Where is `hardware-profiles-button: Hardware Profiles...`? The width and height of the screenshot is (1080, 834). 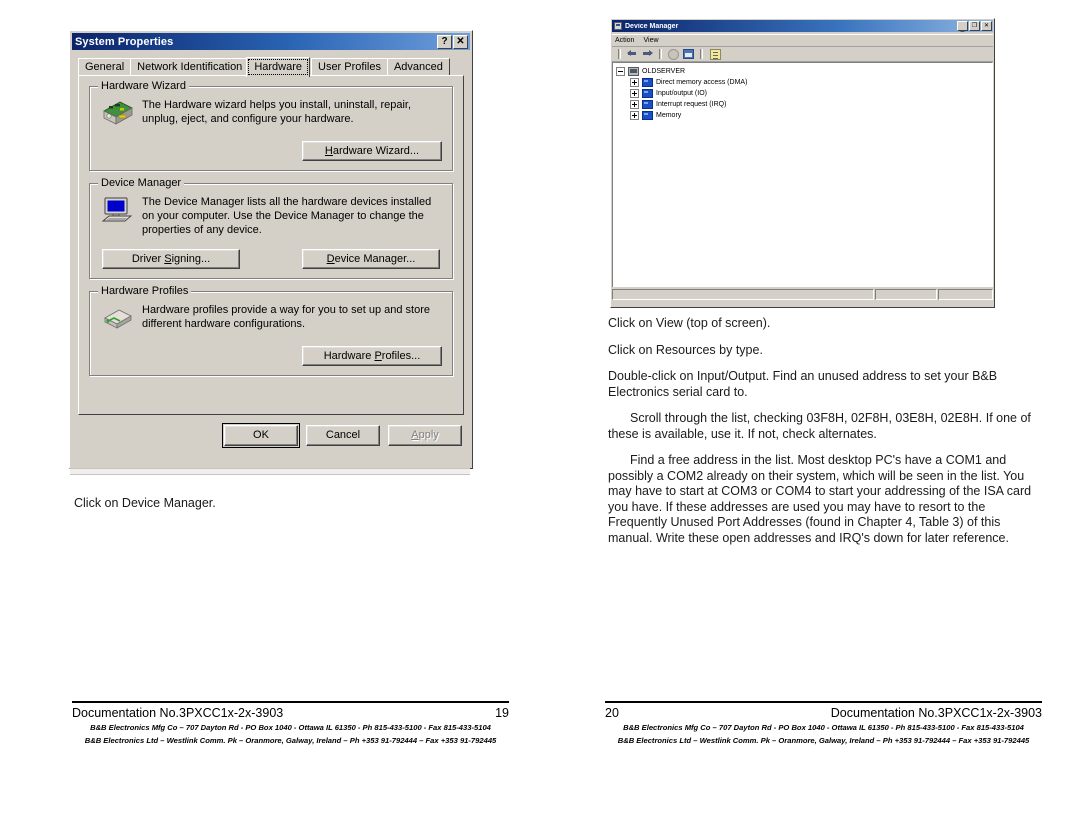
hardware-profiles-button: Hardware Profiles... is located at coordinates (372, 356).